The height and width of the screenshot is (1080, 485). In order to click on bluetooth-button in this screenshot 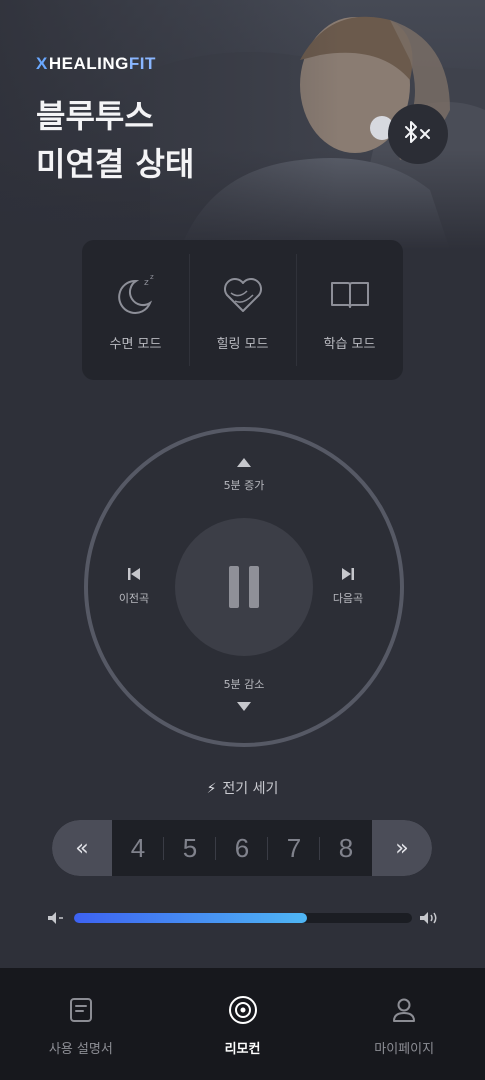, I will do `click(418, 134)`.